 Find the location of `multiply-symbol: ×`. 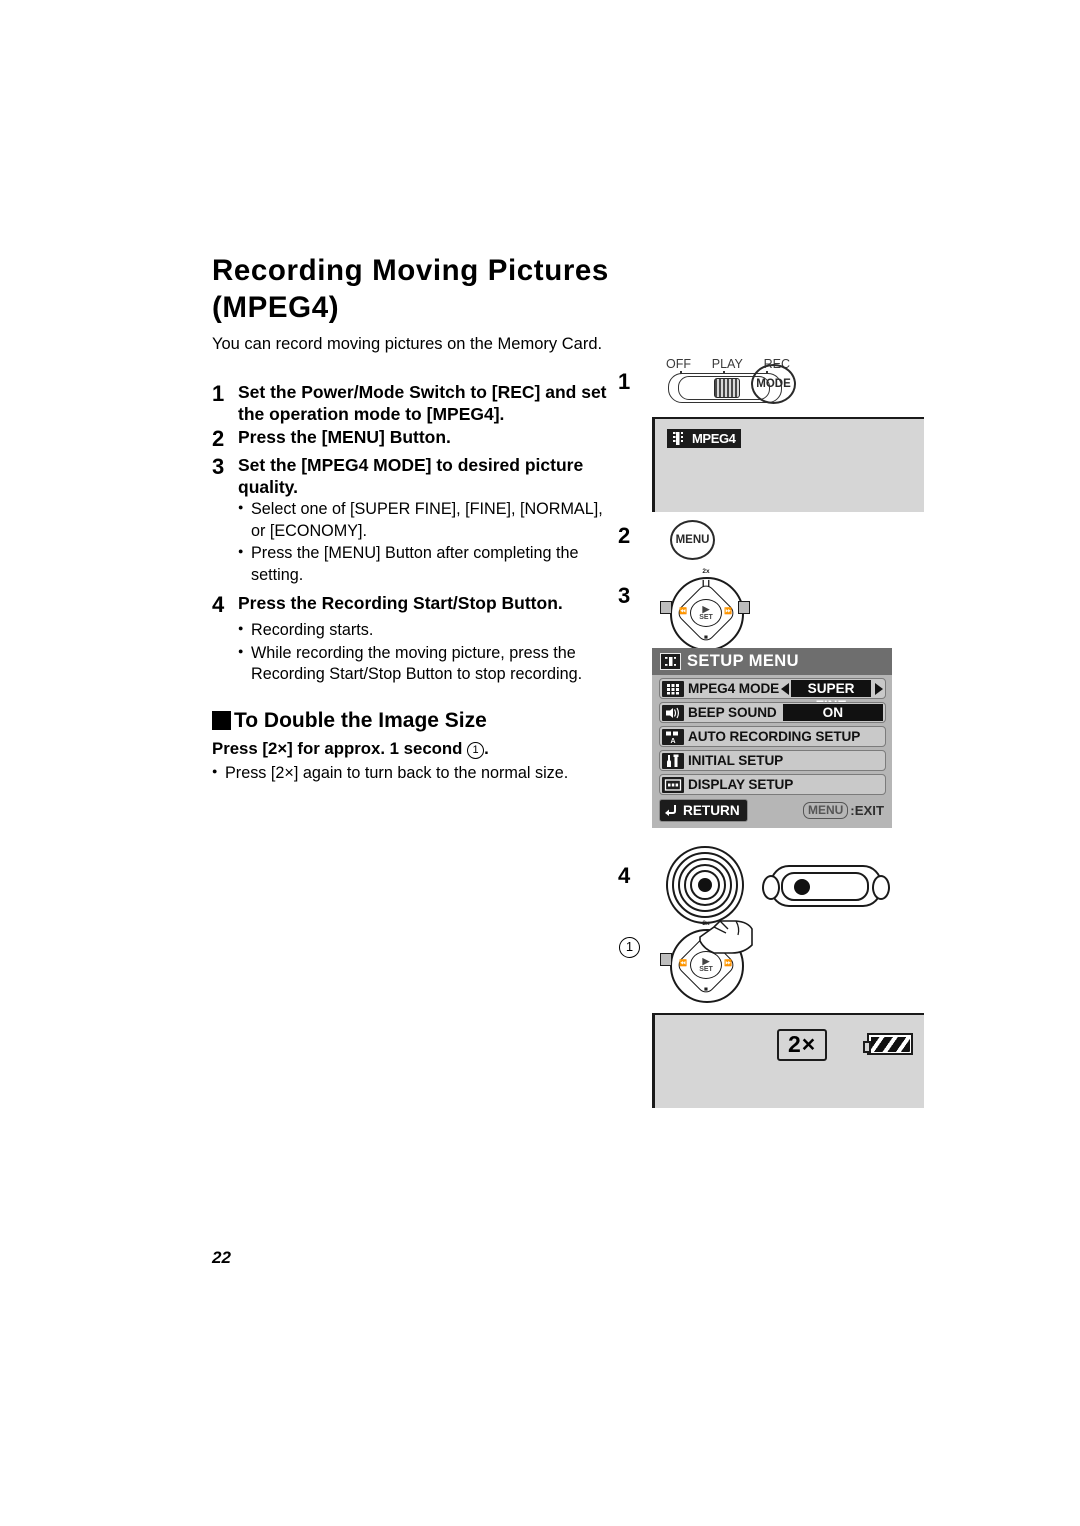

multiply-symbol: × is located at coordinates (282, 748).